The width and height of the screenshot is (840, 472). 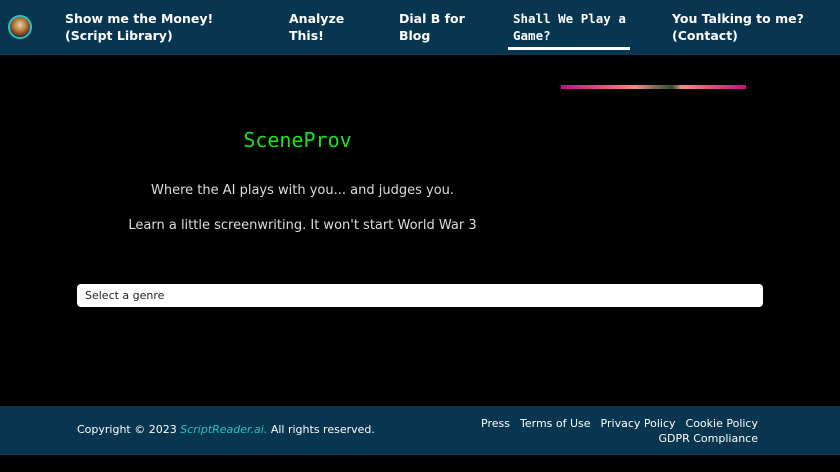 I want to click on nav-contact: You Talking to me? (Contact), so click(x=752, y=27).